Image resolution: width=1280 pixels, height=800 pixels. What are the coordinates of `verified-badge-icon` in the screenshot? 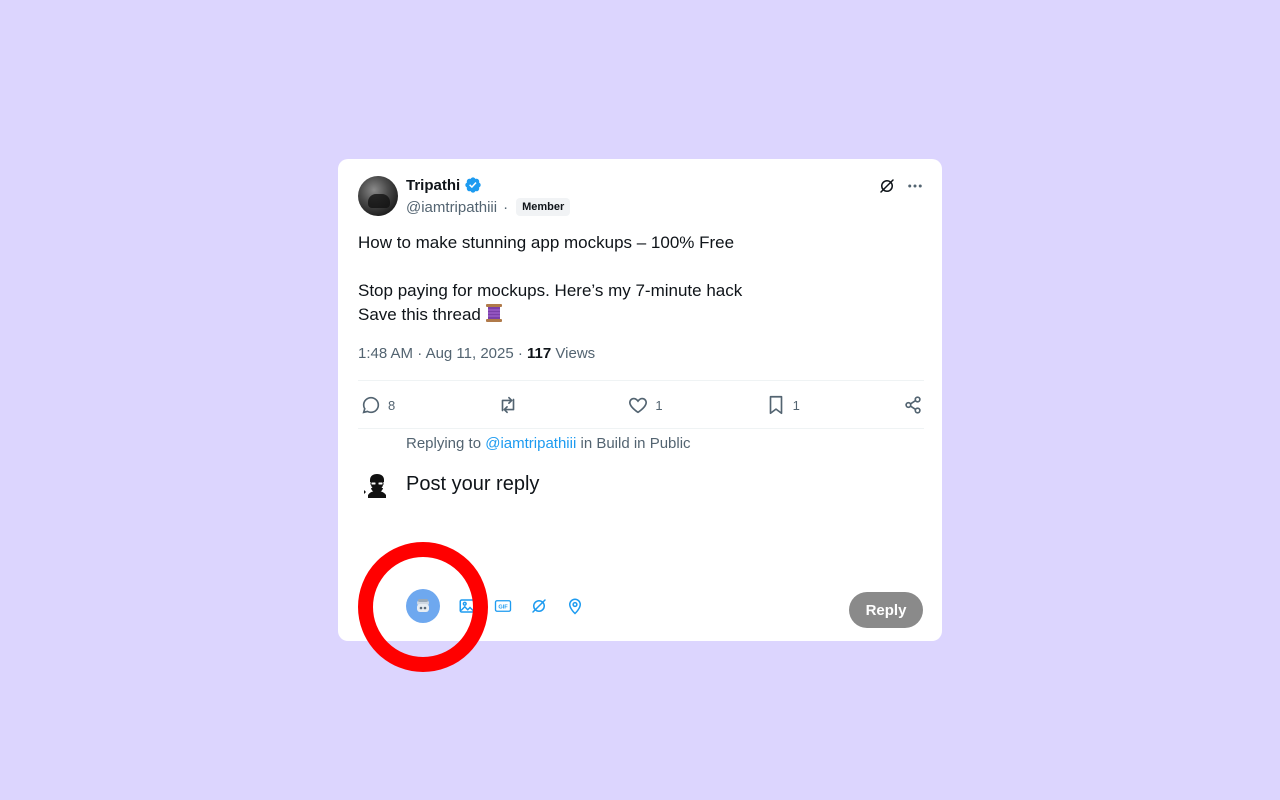 It's located at (473, 185).